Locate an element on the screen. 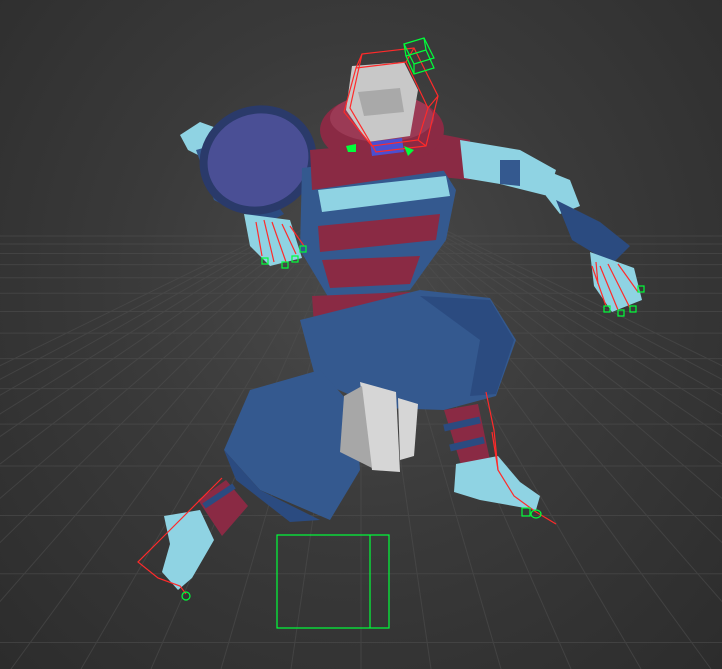 The image size is (722, 669). head-face-shade is located at coordinates (381, 102).